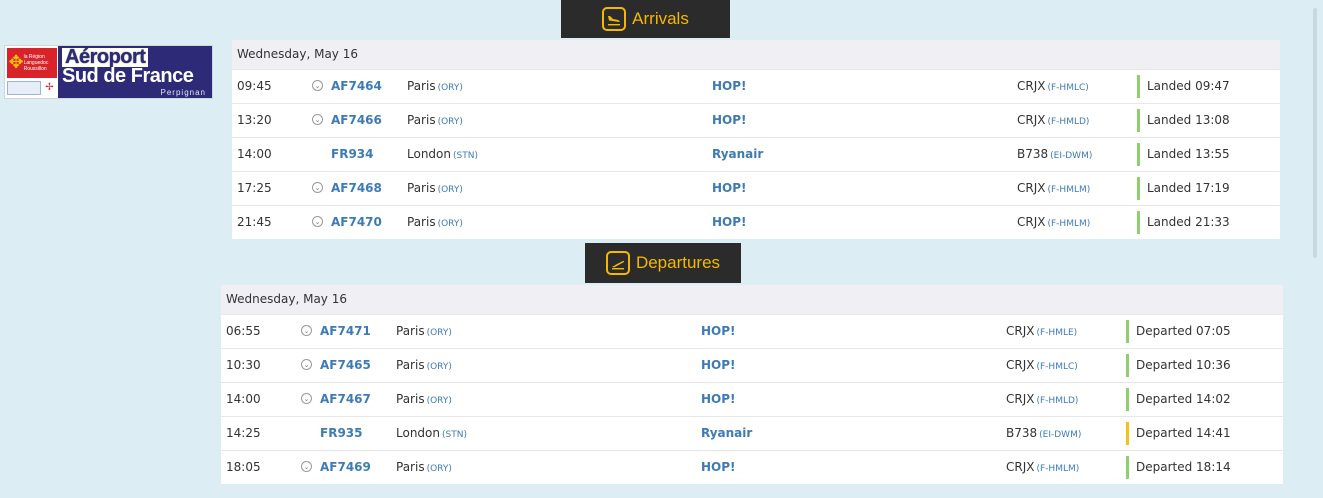 The height and width of the screenshot is (498, 1323). I want to click on flight-time: 18:05, so click(243, 467).